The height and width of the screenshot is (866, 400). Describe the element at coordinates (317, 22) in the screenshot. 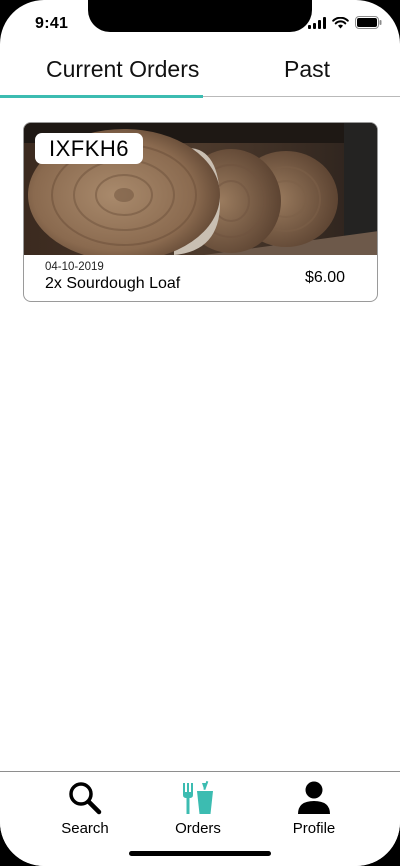

I see `cellular-signal-icon` at that location.